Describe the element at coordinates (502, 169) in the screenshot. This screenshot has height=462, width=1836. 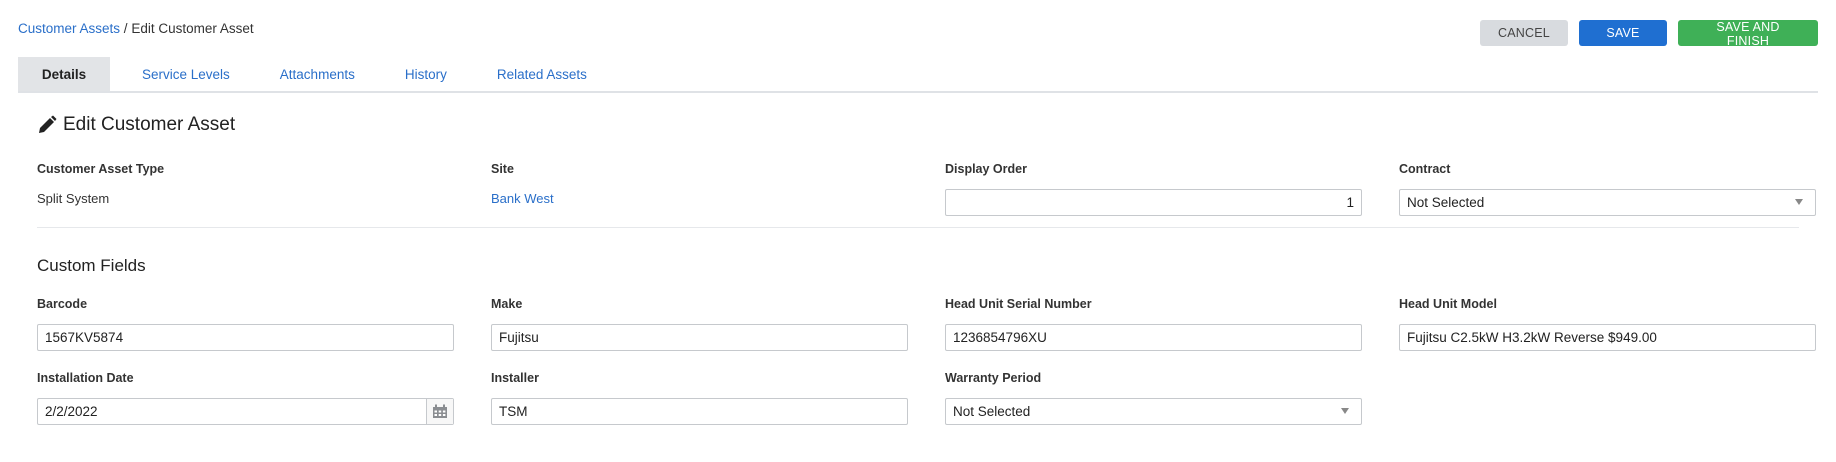
I see `site-label: Site` at that location.